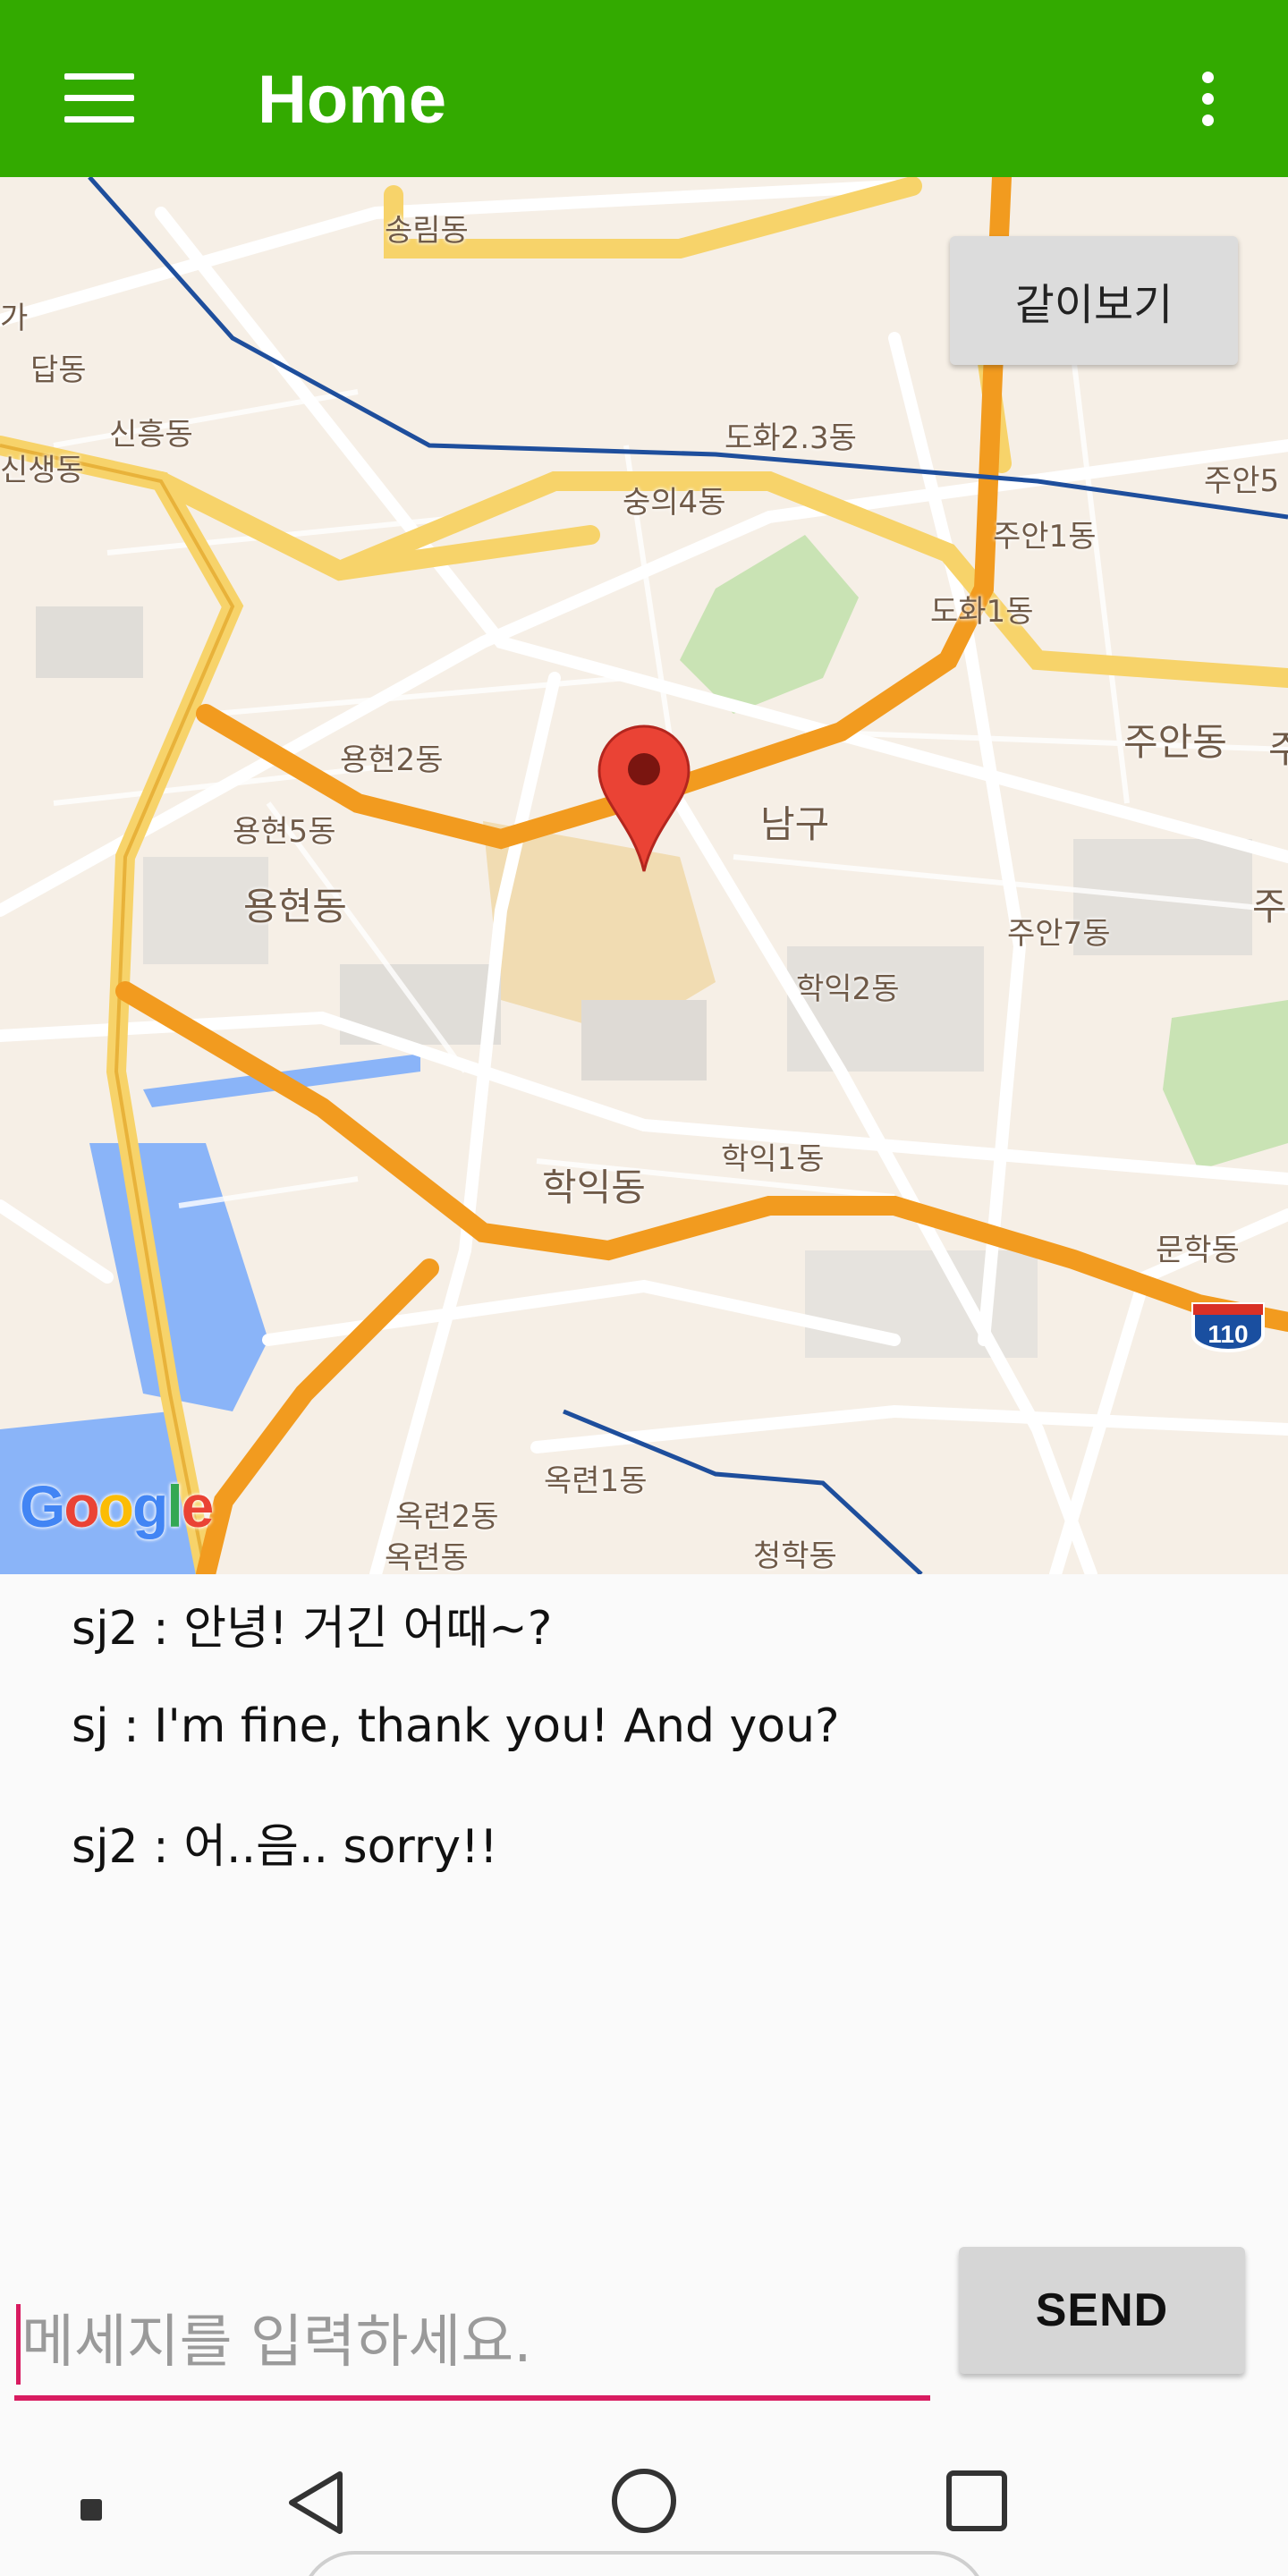 The image size is (1288, 2576). Describe the element at coordinates (1207, 100) in the screenshot. I see `more-vert-icon` at that location.